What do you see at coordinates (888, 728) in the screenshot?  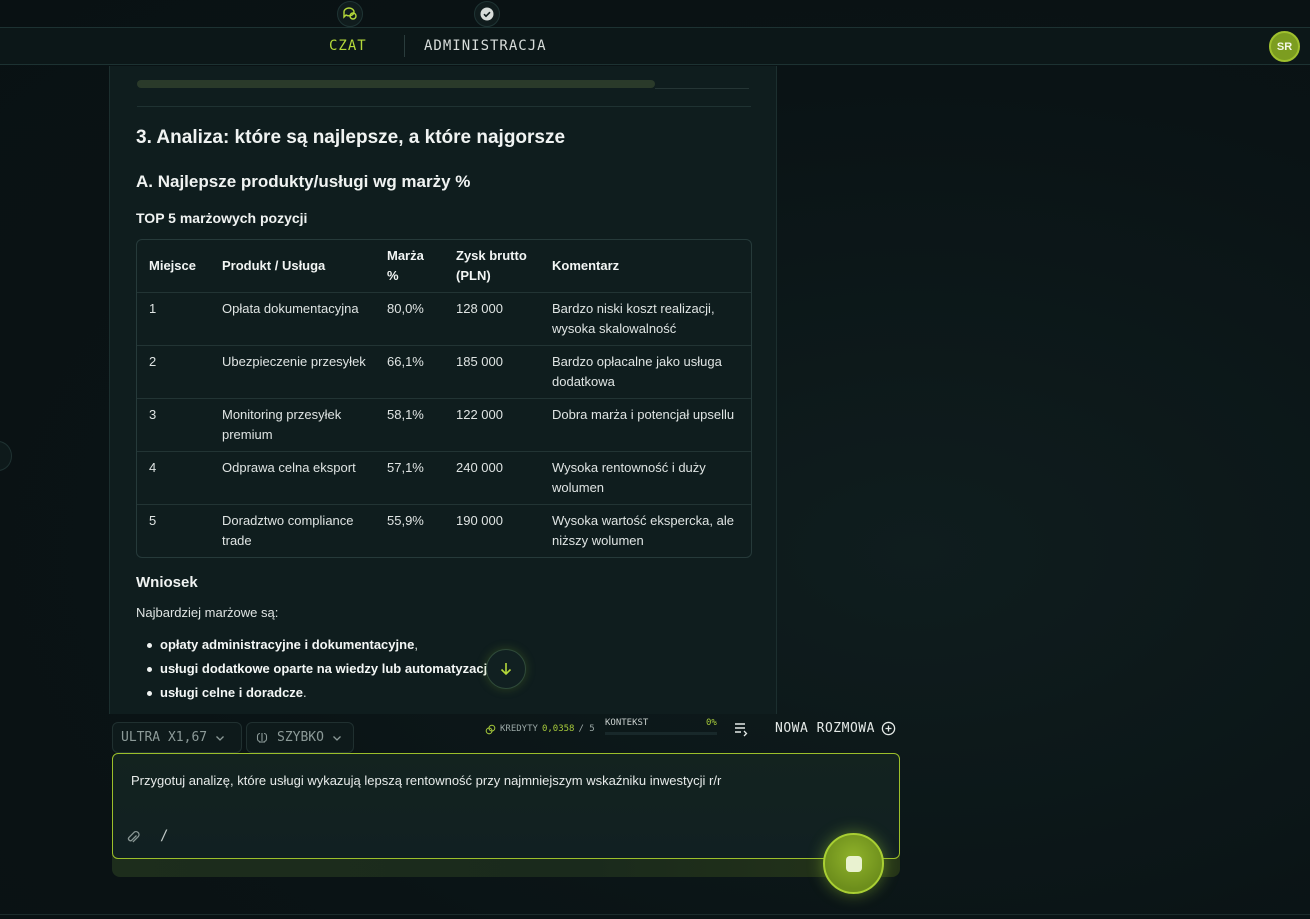 I see `plus-circle-icon` at bounding box center [888, 728].